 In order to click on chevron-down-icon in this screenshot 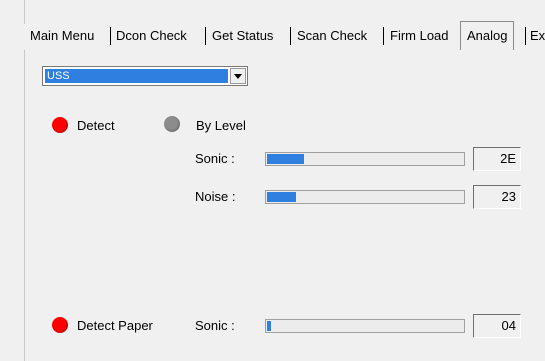, I will do `click(238, 76)`.